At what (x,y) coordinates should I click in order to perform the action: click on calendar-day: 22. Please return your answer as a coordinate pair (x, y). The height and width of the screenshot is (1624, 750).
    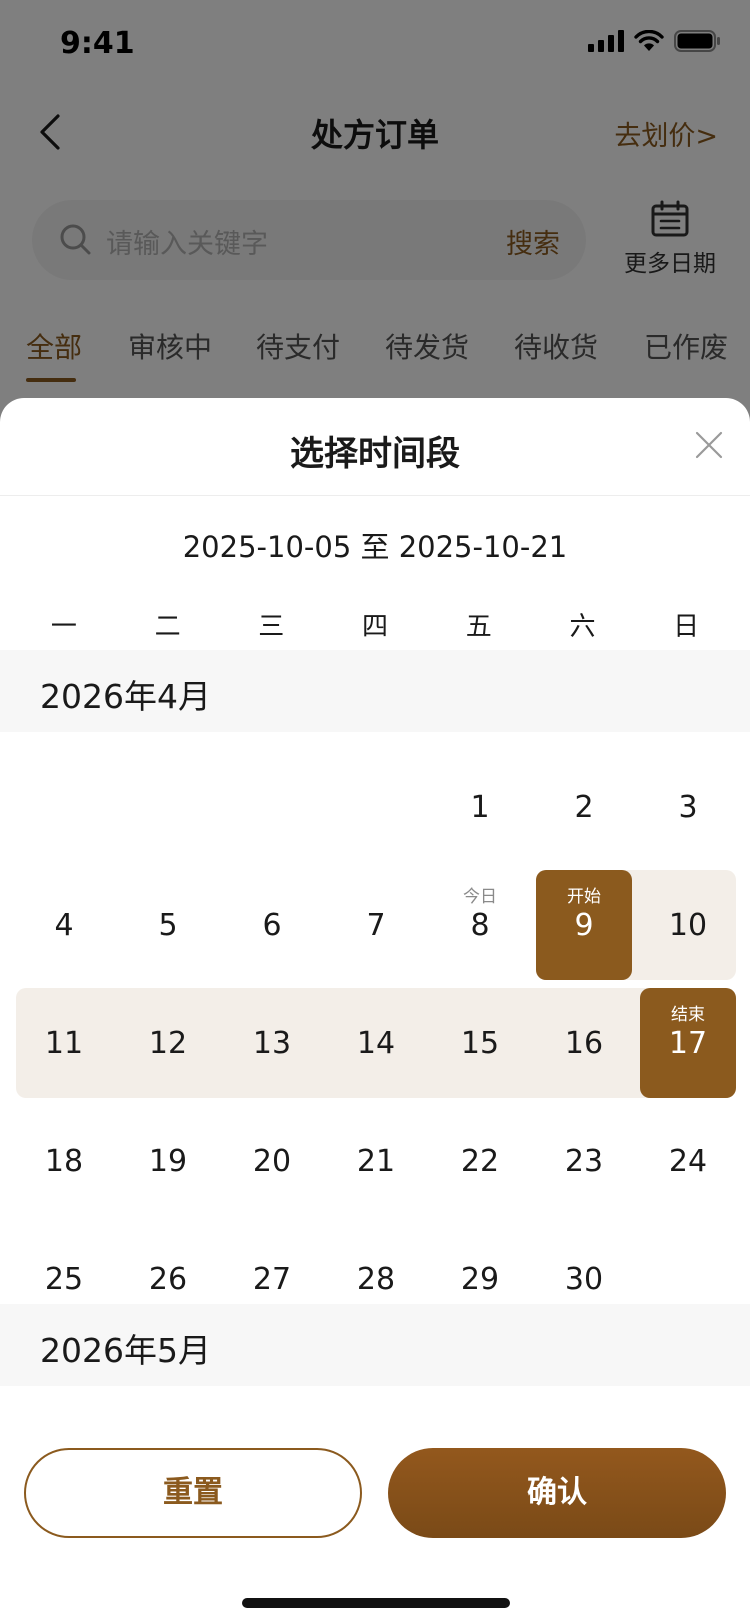
    Looking at the image, I should click on (480, 1161).